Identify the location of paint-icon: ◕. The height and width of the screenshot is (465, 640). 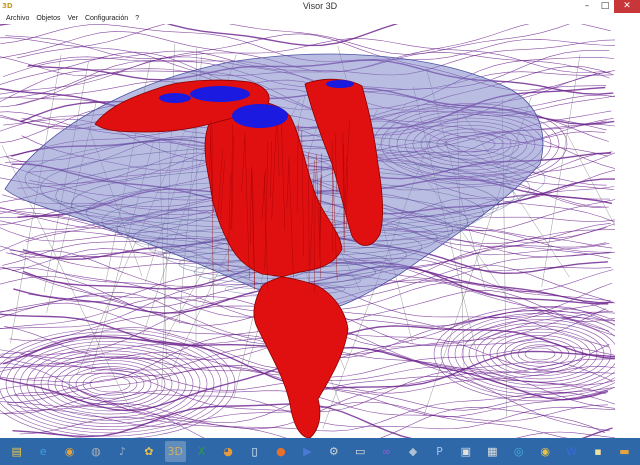
(227, 451).